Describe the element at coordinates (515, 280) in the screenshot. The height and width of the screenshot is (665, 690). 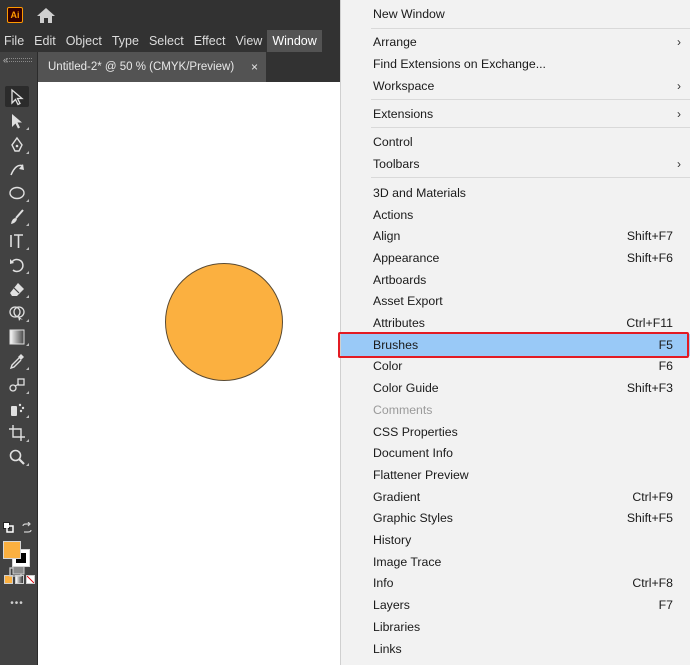
I see `menu-item-artboards: Artboards` at that location.